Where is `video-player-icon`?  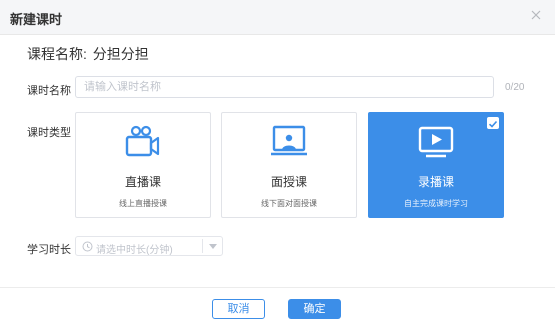 video-player-icon is located at coordinates (436, 142).